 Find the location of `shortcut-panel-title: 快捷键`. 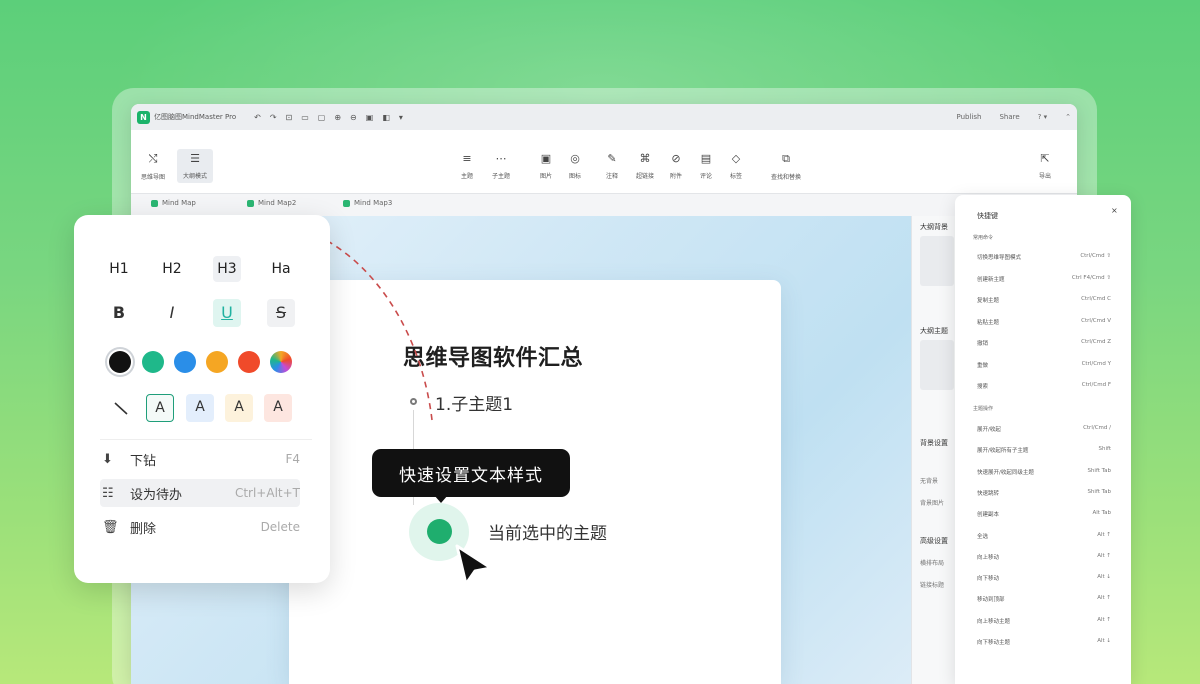

shortcut-panel-title: 快捷键 is located at coordinates (987, 216).